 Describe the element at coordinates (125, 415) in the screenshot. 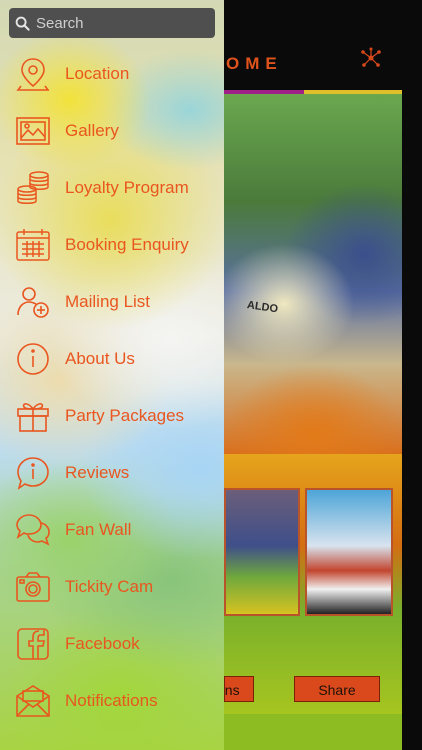

I see `menu-item-label: Party Packages` at that location.